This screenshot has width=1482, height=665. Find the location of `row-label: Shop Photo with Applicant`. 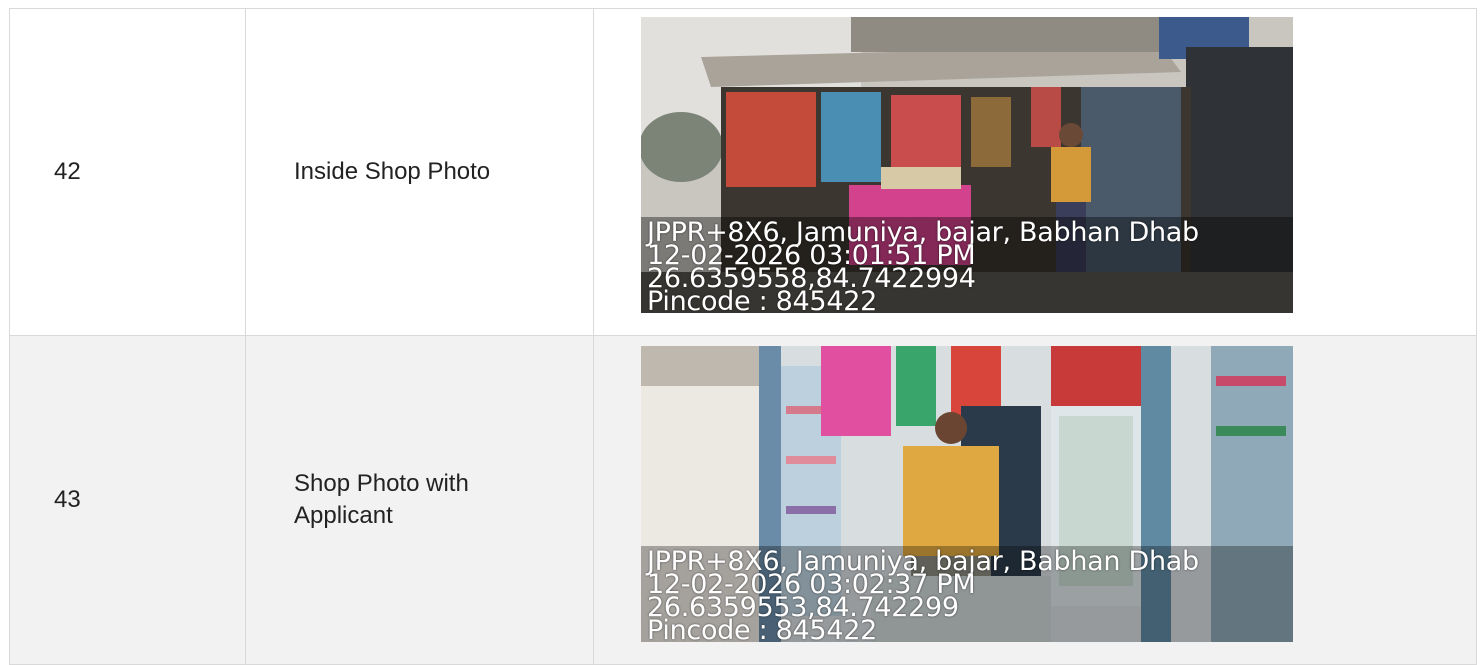

row-label: Shop Photo with Applicant is located at coordinates (419, 500).